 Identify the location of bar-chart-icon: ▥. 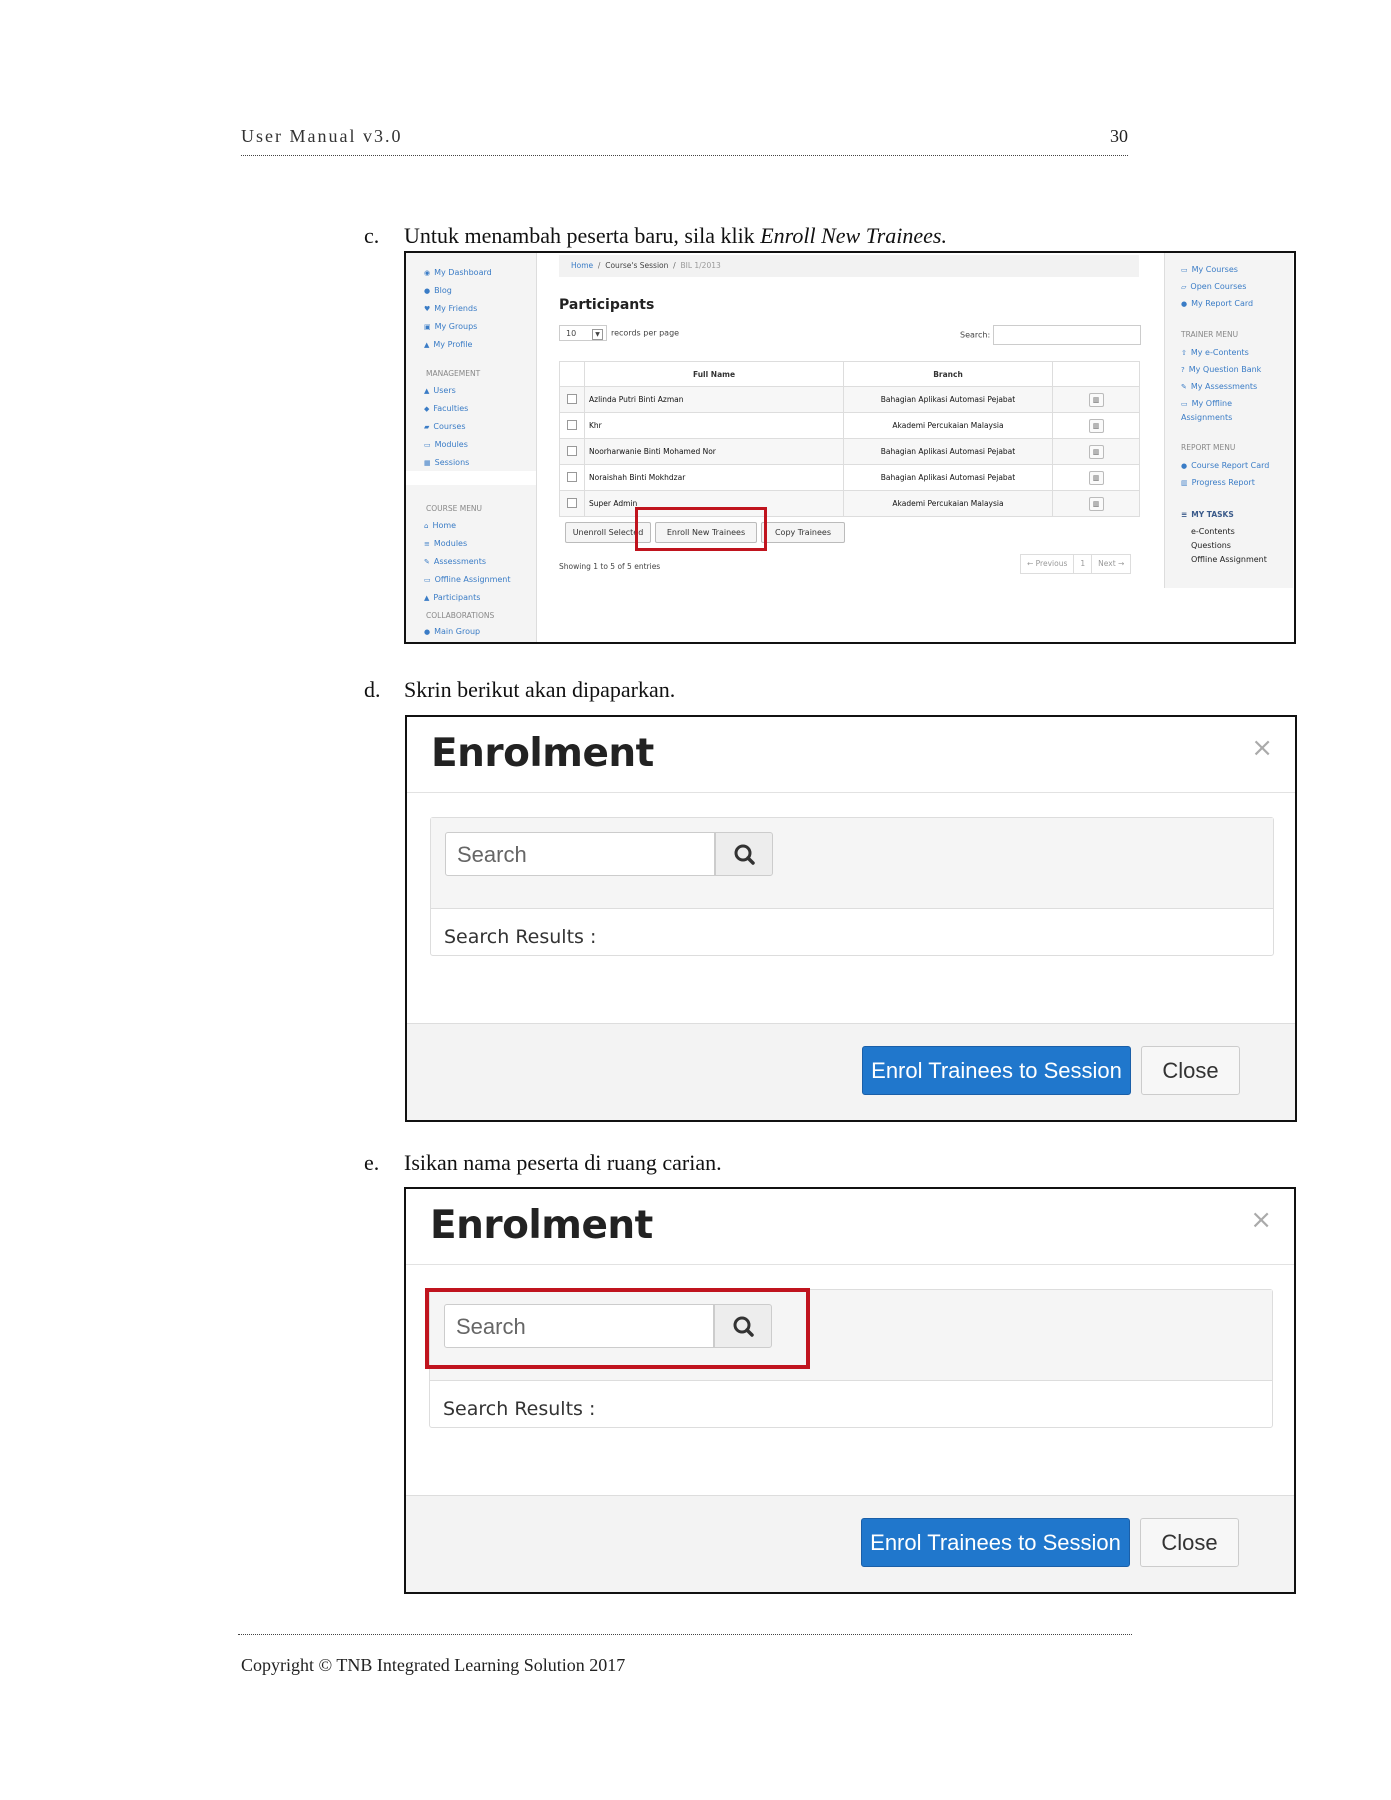
(1184, 483).